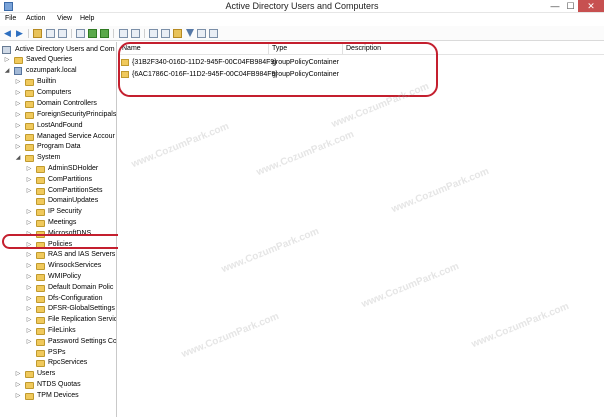 The width and height of the screenshot is (604, 417). Describe the element at coordinates (87, 18) in the screenshot. I see `menu-help: Help` at that location.